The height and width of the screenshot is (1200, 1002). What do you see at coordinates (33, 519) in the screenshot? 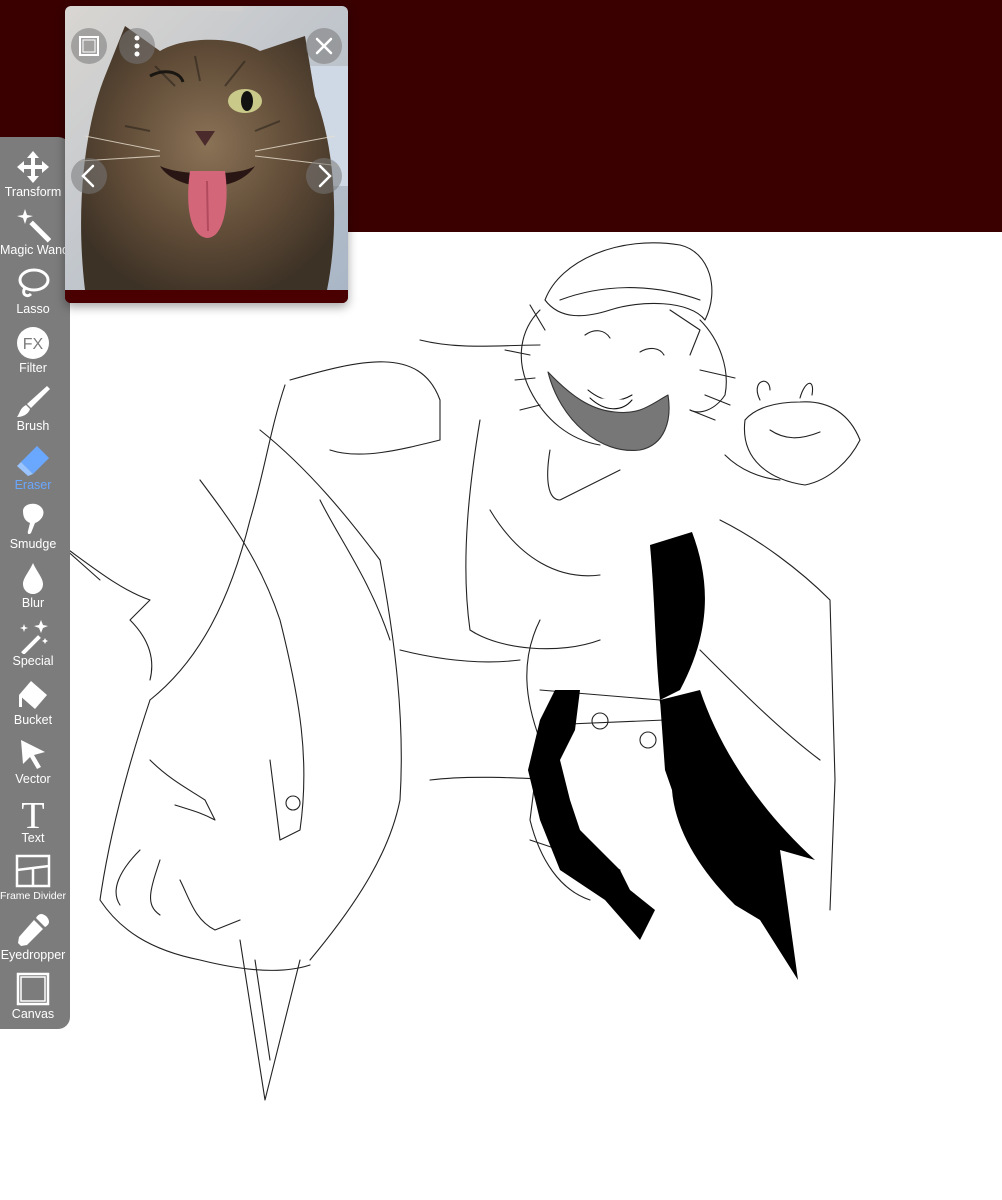
I see `smudge-icon` at bounding box center [33, 519].